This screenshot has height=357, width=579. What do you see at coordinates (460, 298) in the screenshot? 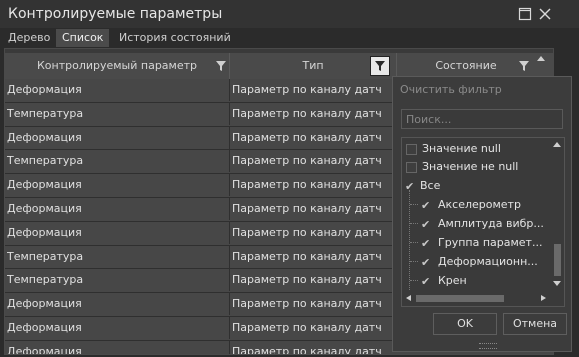
I see `horizontal-scroll-thumb` at bounding box center [460, 298].